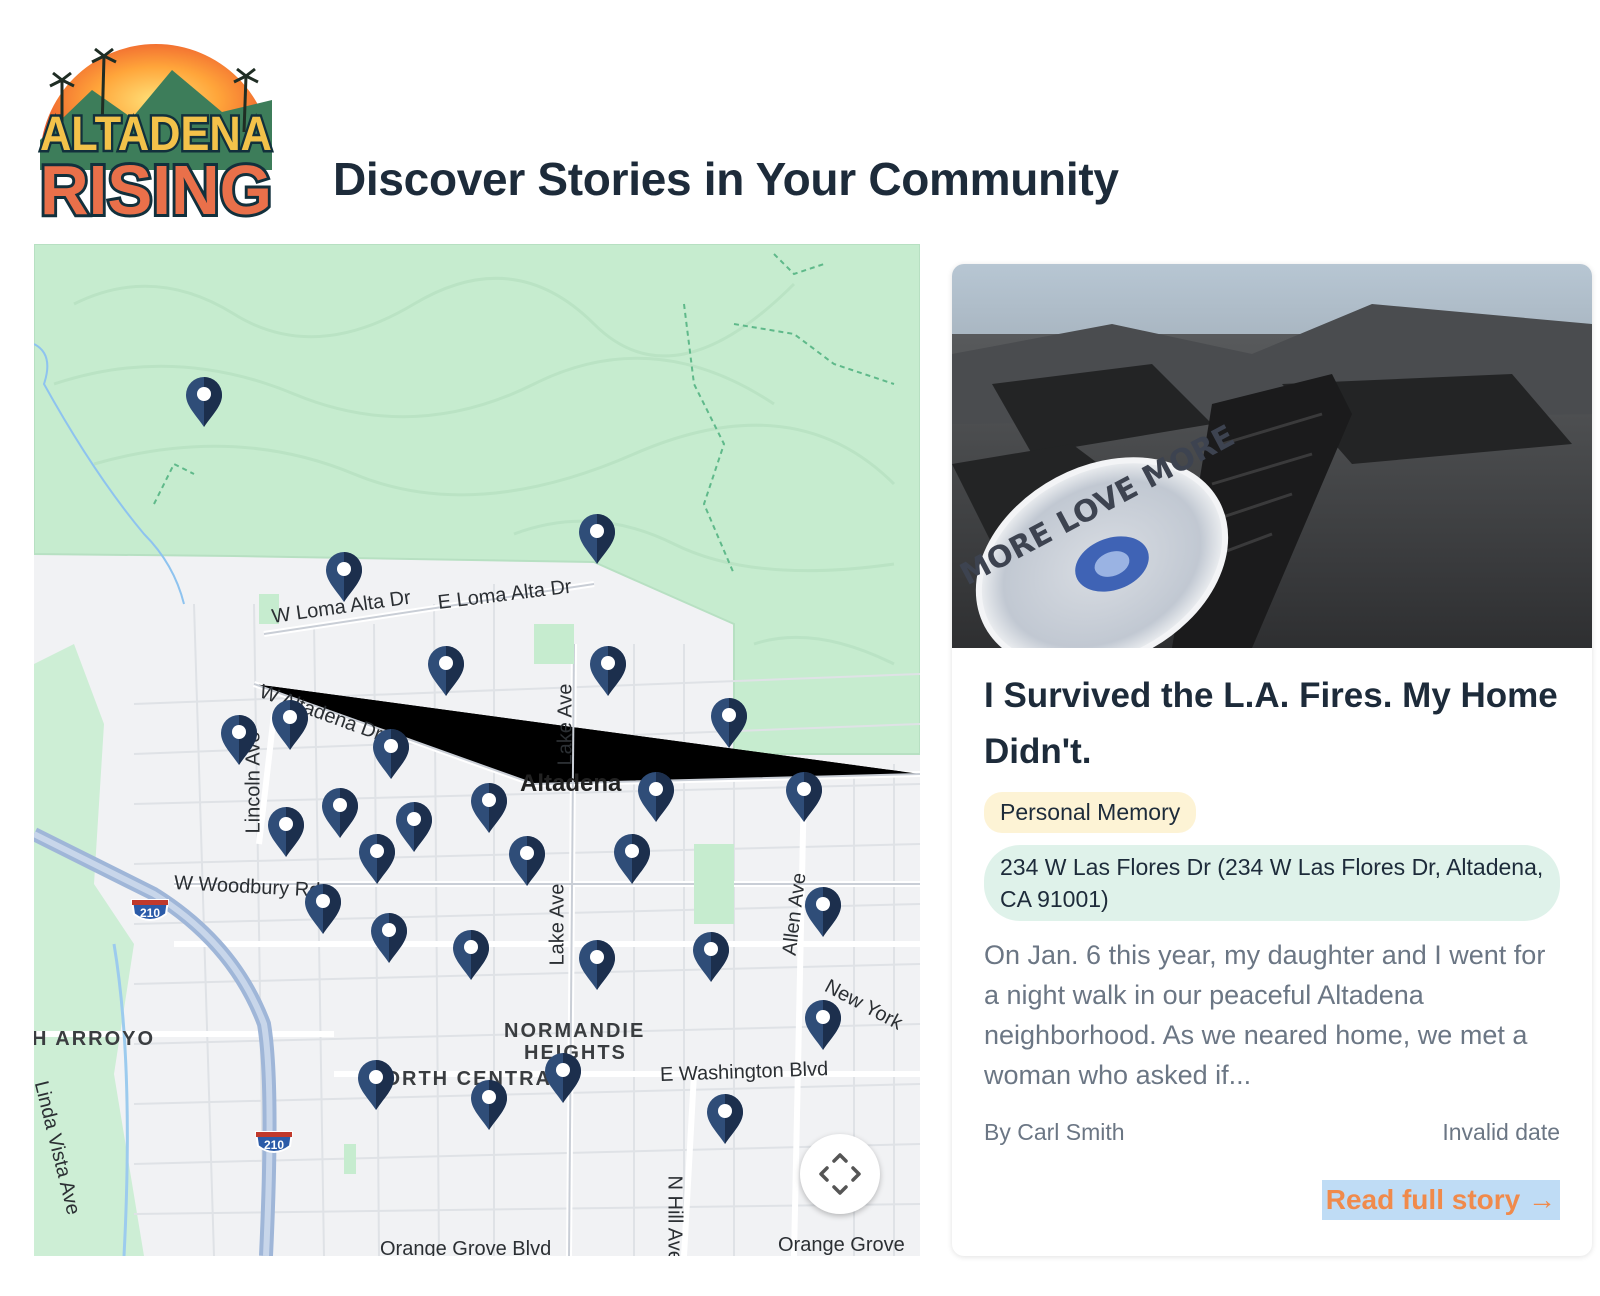 This screenshot has height=1296, width=1600. Describe the element at coordinates (726, 179) in the screenshot. I see `page-title: Discover Stories in Your Community` at that location.